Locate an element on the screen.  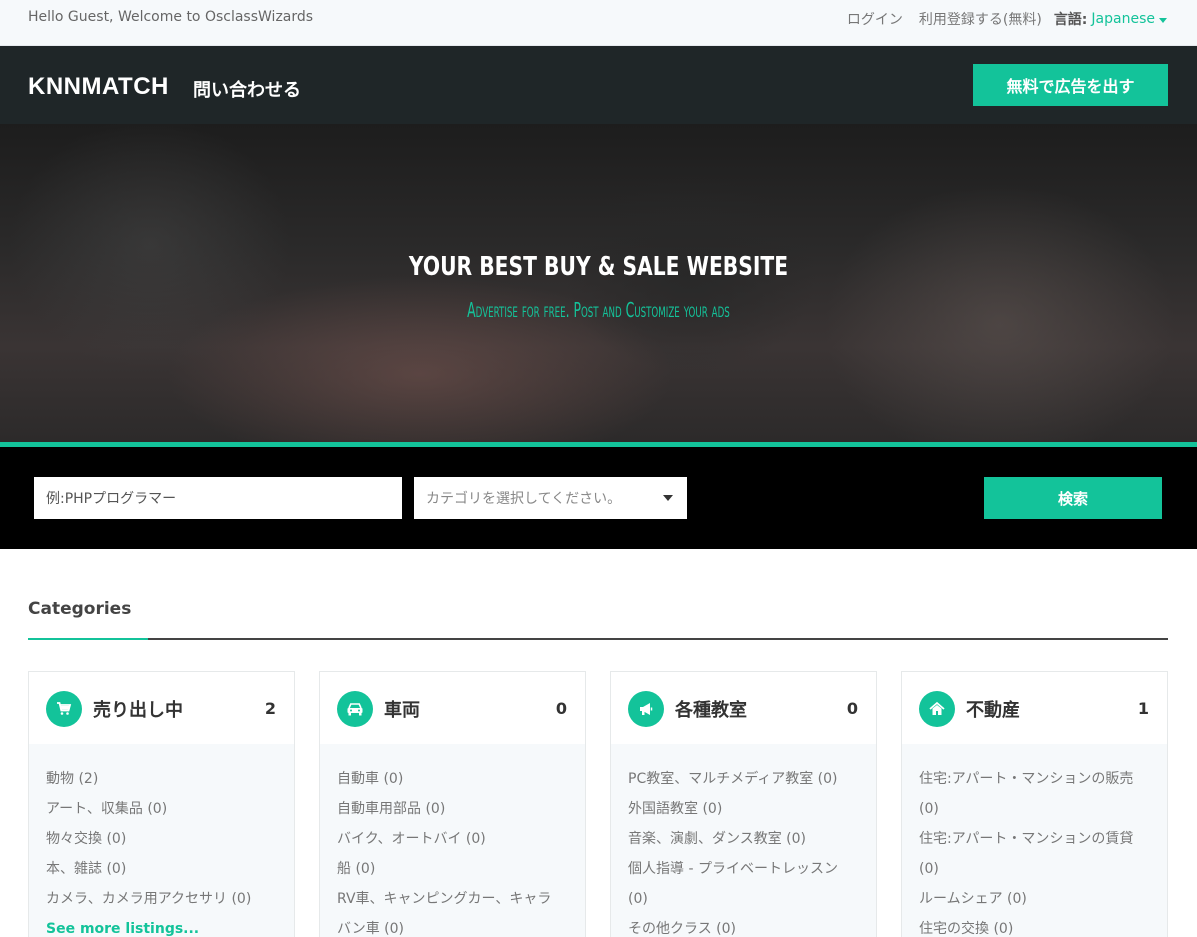
category-card-header: 各種教室 0 is located at coordinates (743, 708).